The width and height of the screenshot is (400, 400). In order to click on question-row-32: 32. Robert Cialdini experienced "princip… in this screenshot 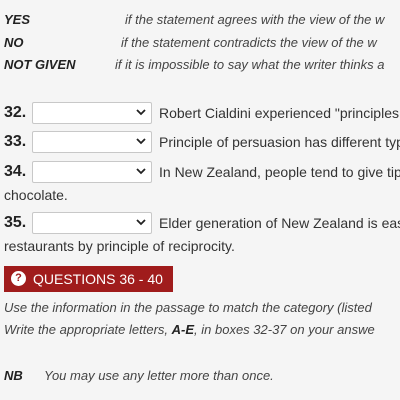, I will do `click(202, 114)`.